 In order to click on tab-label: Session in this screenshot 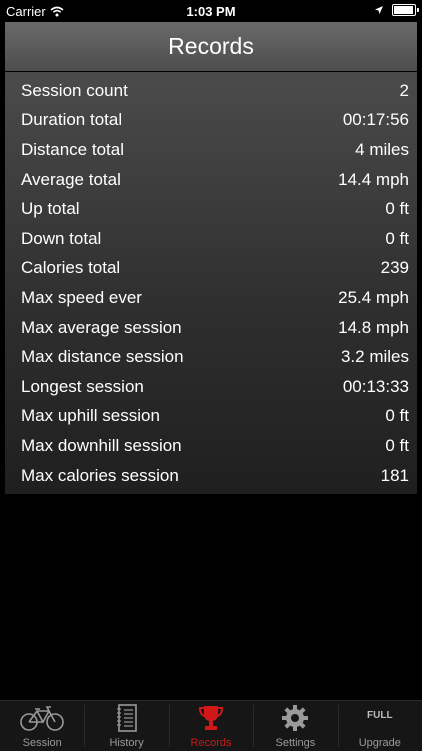, I will do `click(42, 743)`.